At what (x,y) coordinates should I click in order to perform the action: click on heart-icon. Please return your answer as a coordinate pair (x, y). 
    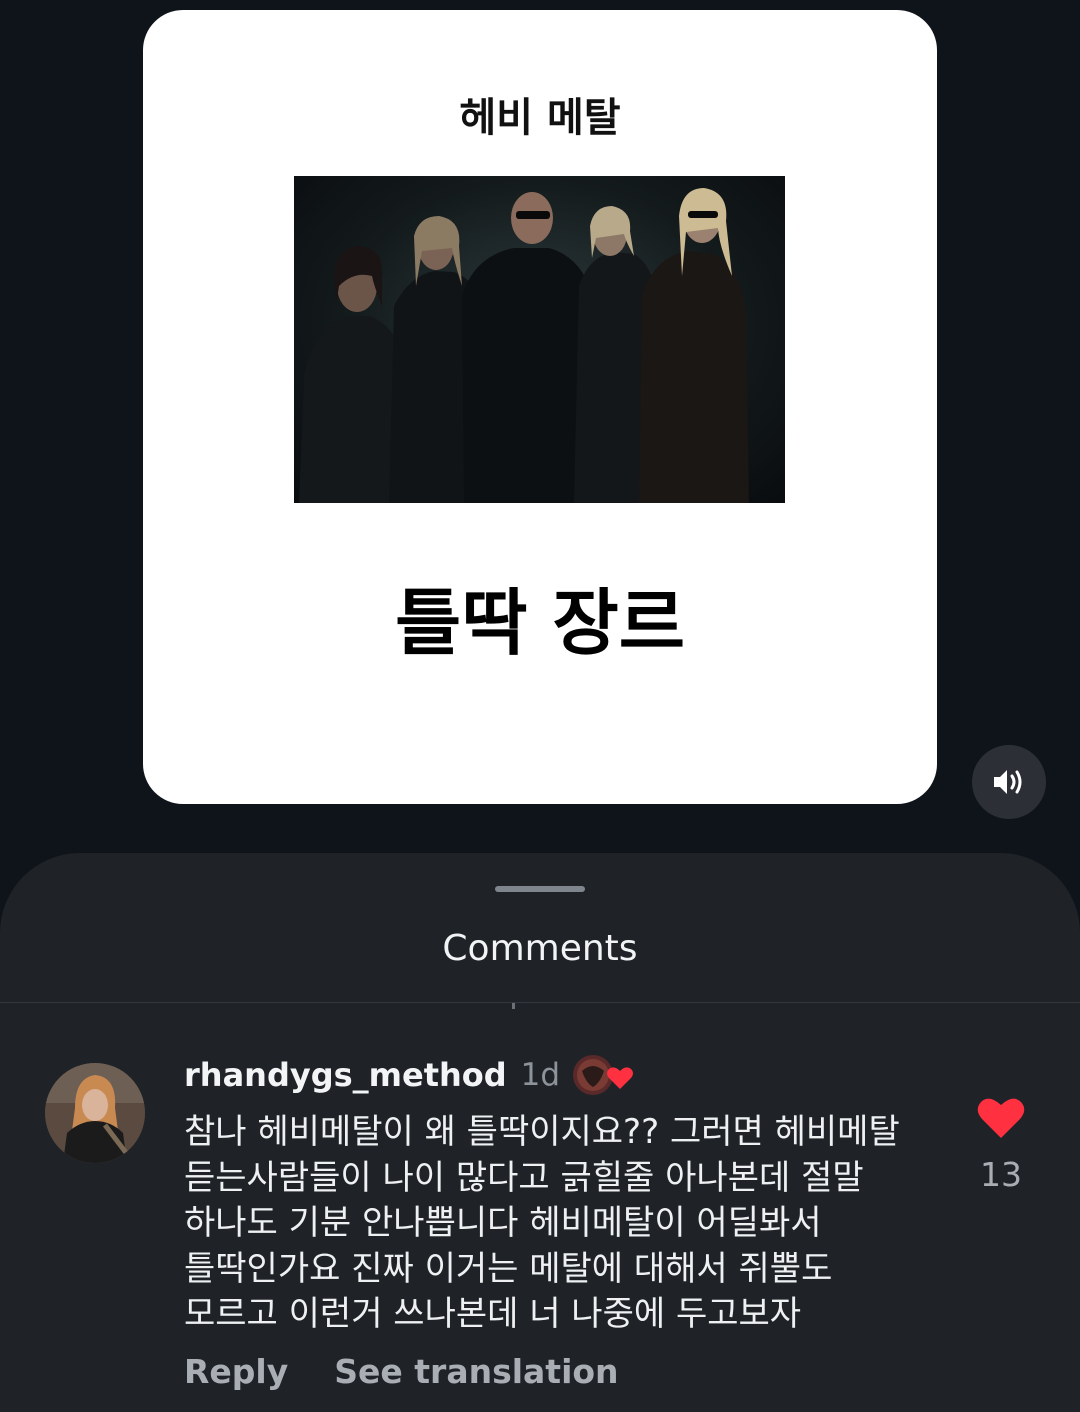
    Looking at the image, I should click on (1001, 1118).